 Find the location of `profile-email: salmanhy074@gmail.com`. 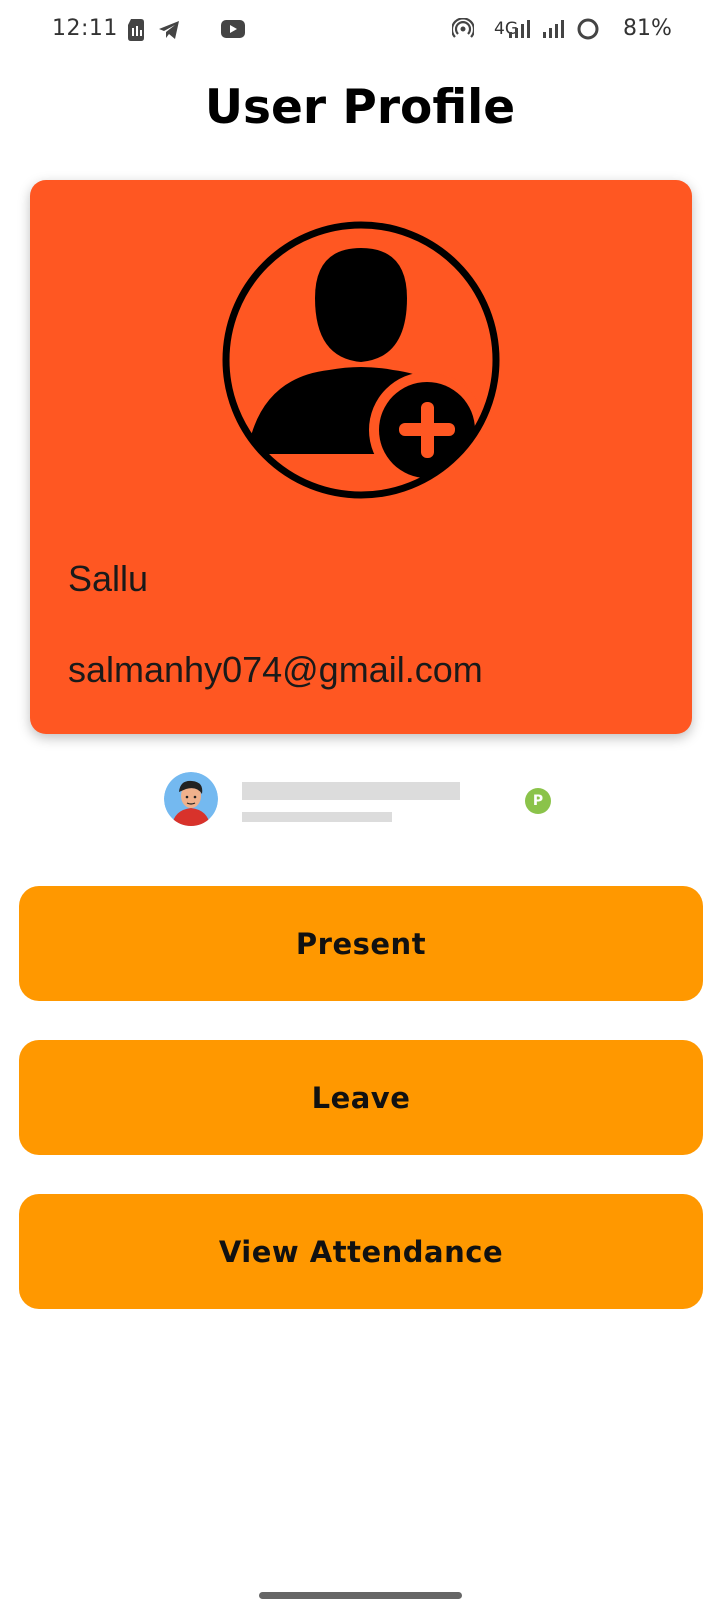

profile-email: salmanhy074@gmail.com is located at coordinates (275, 669).